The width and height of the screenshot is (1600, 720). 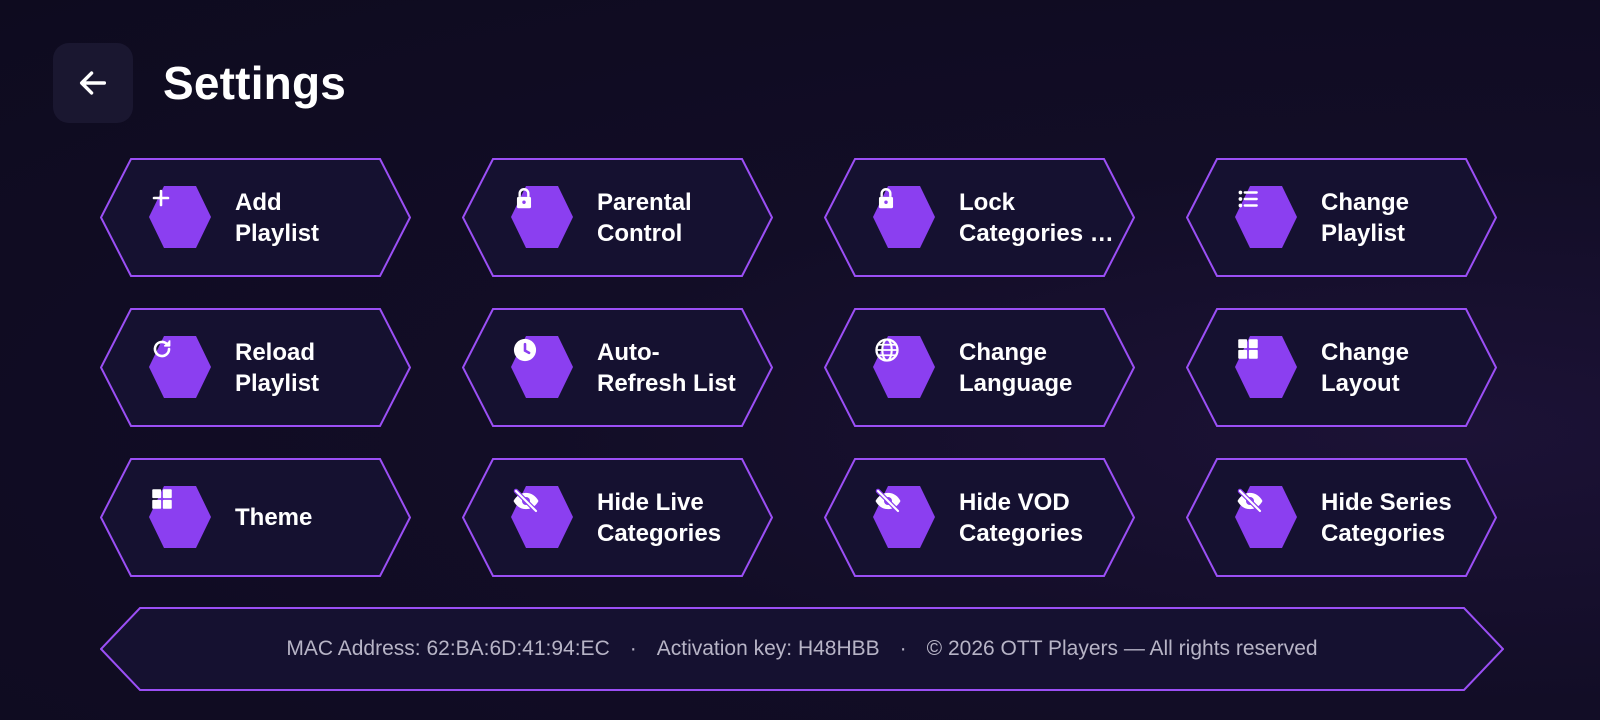 I want to click on theme-tile: Theme, so click(x=255, y=517).